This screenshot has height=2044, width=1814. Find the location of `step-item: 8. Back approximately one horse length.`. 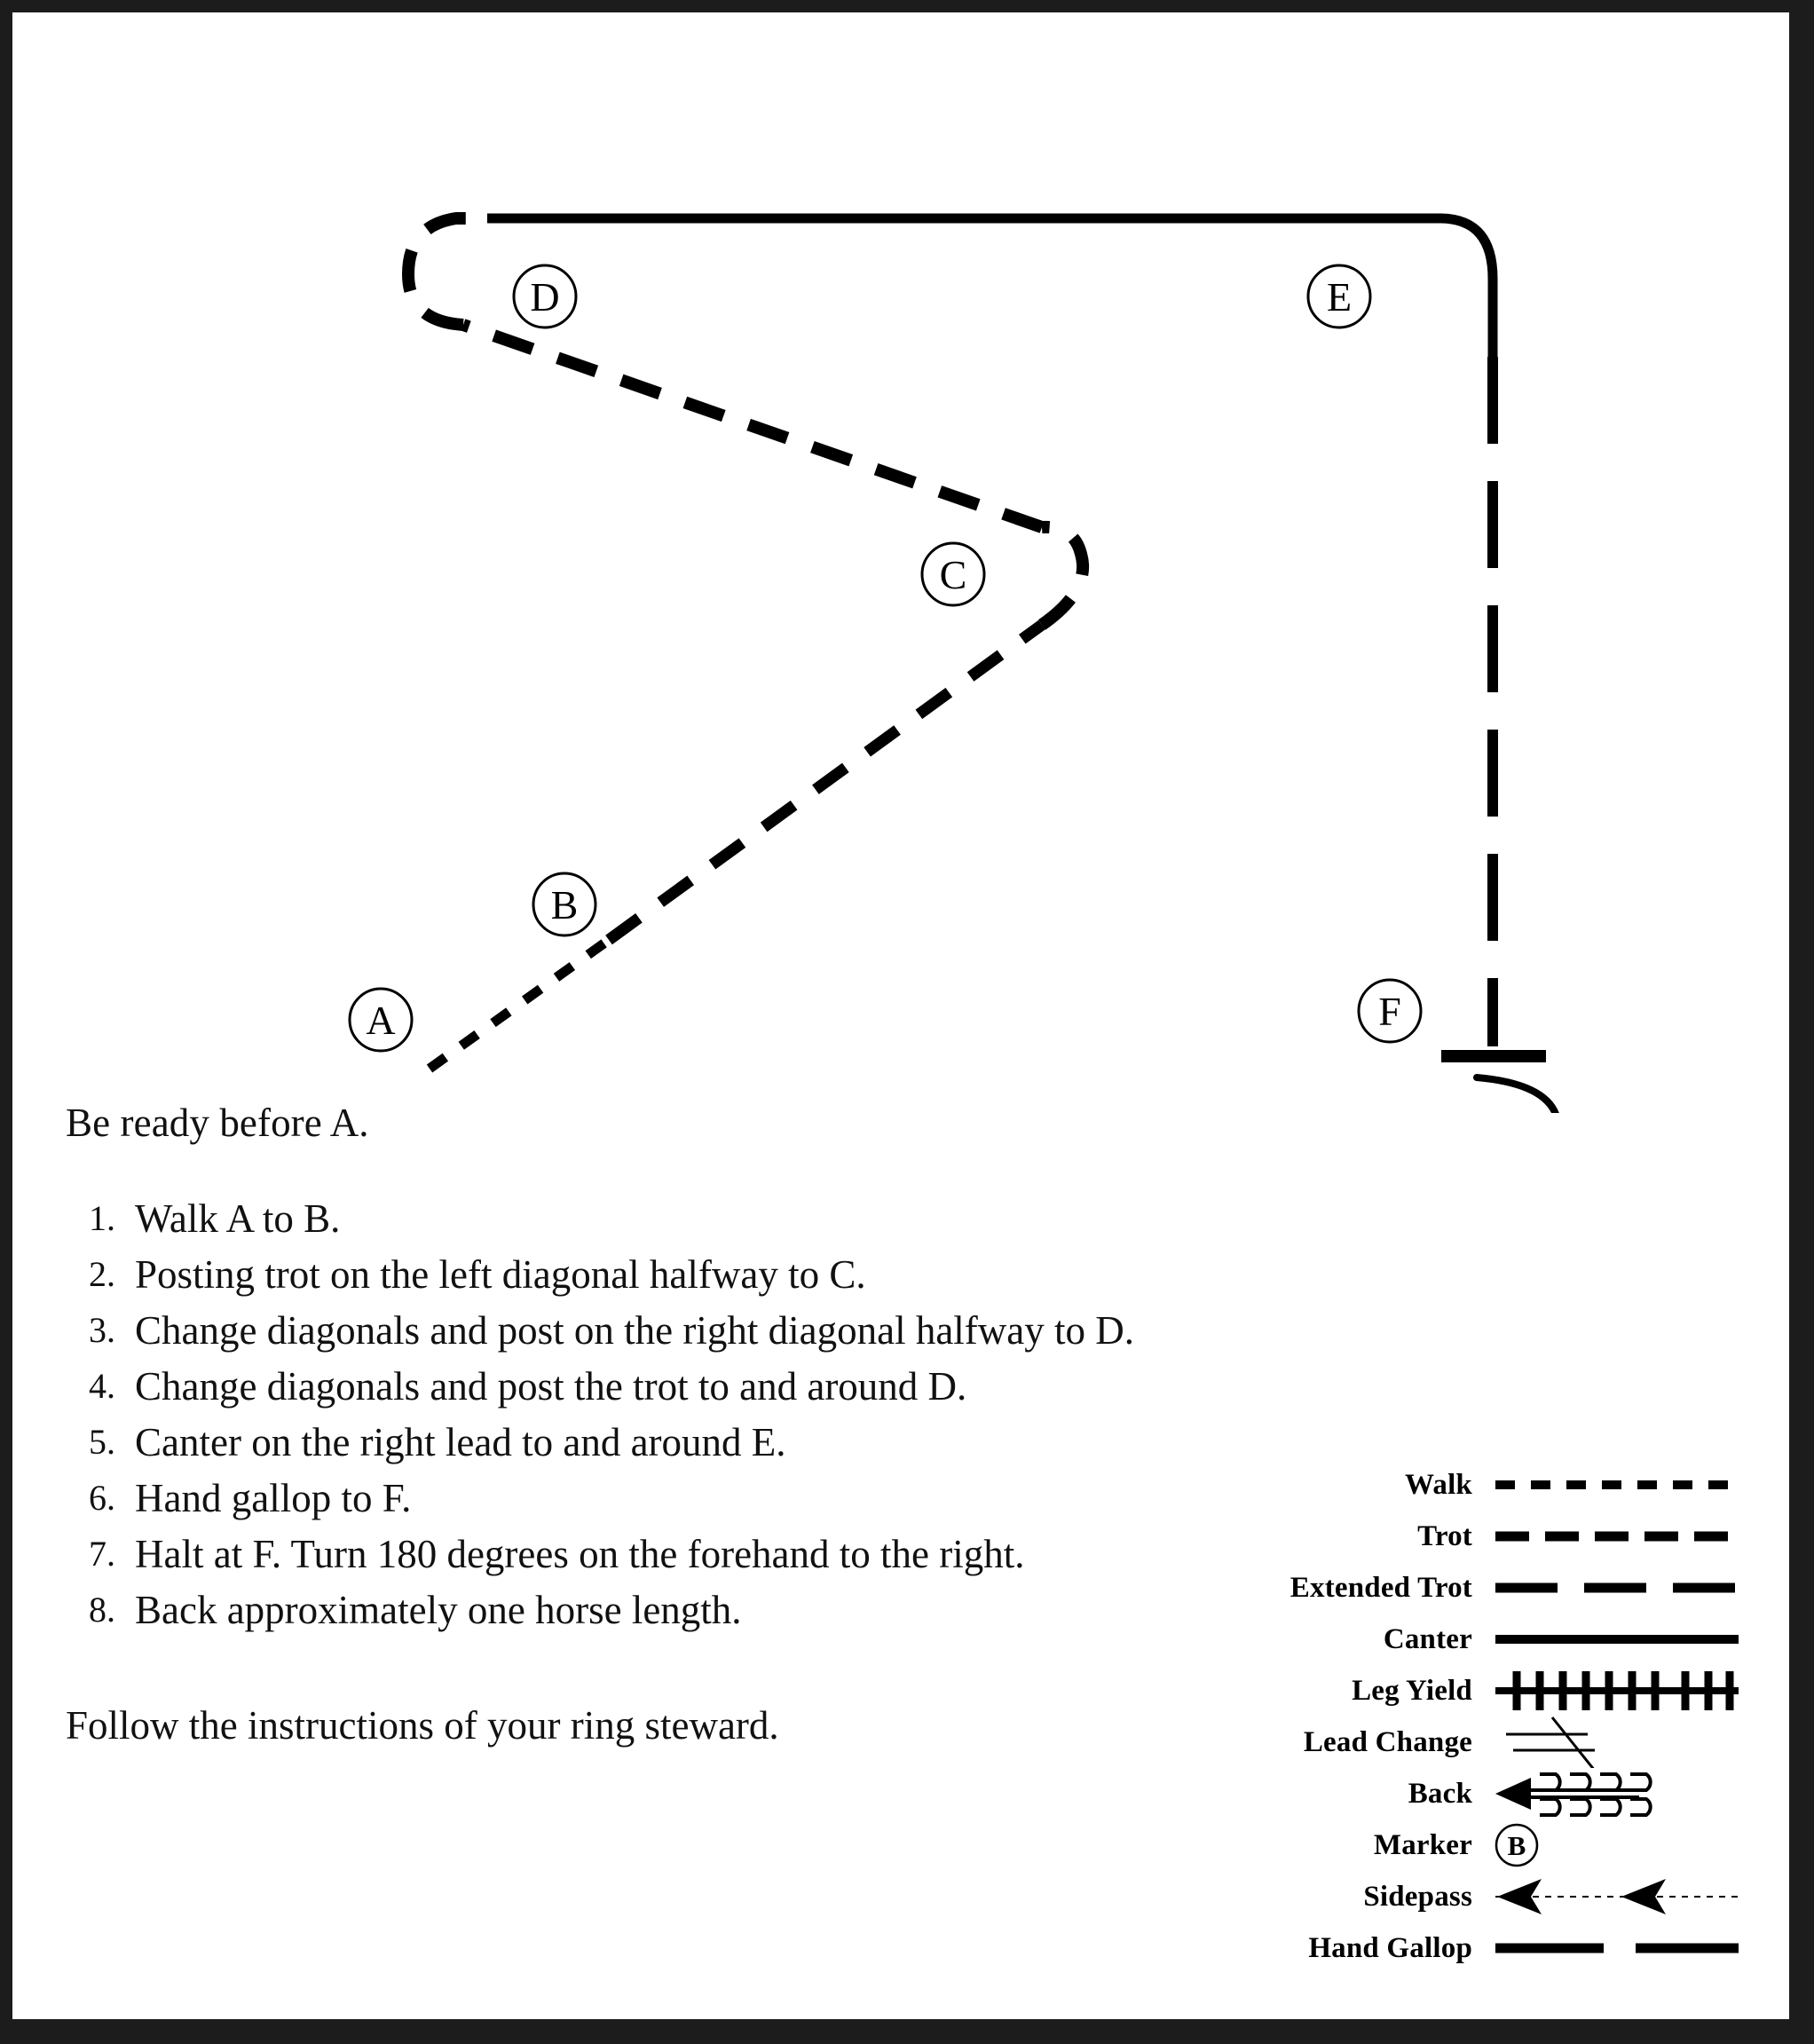

step-item: 8. Back approximately one horse length. is located at coordinates (607, 1610).